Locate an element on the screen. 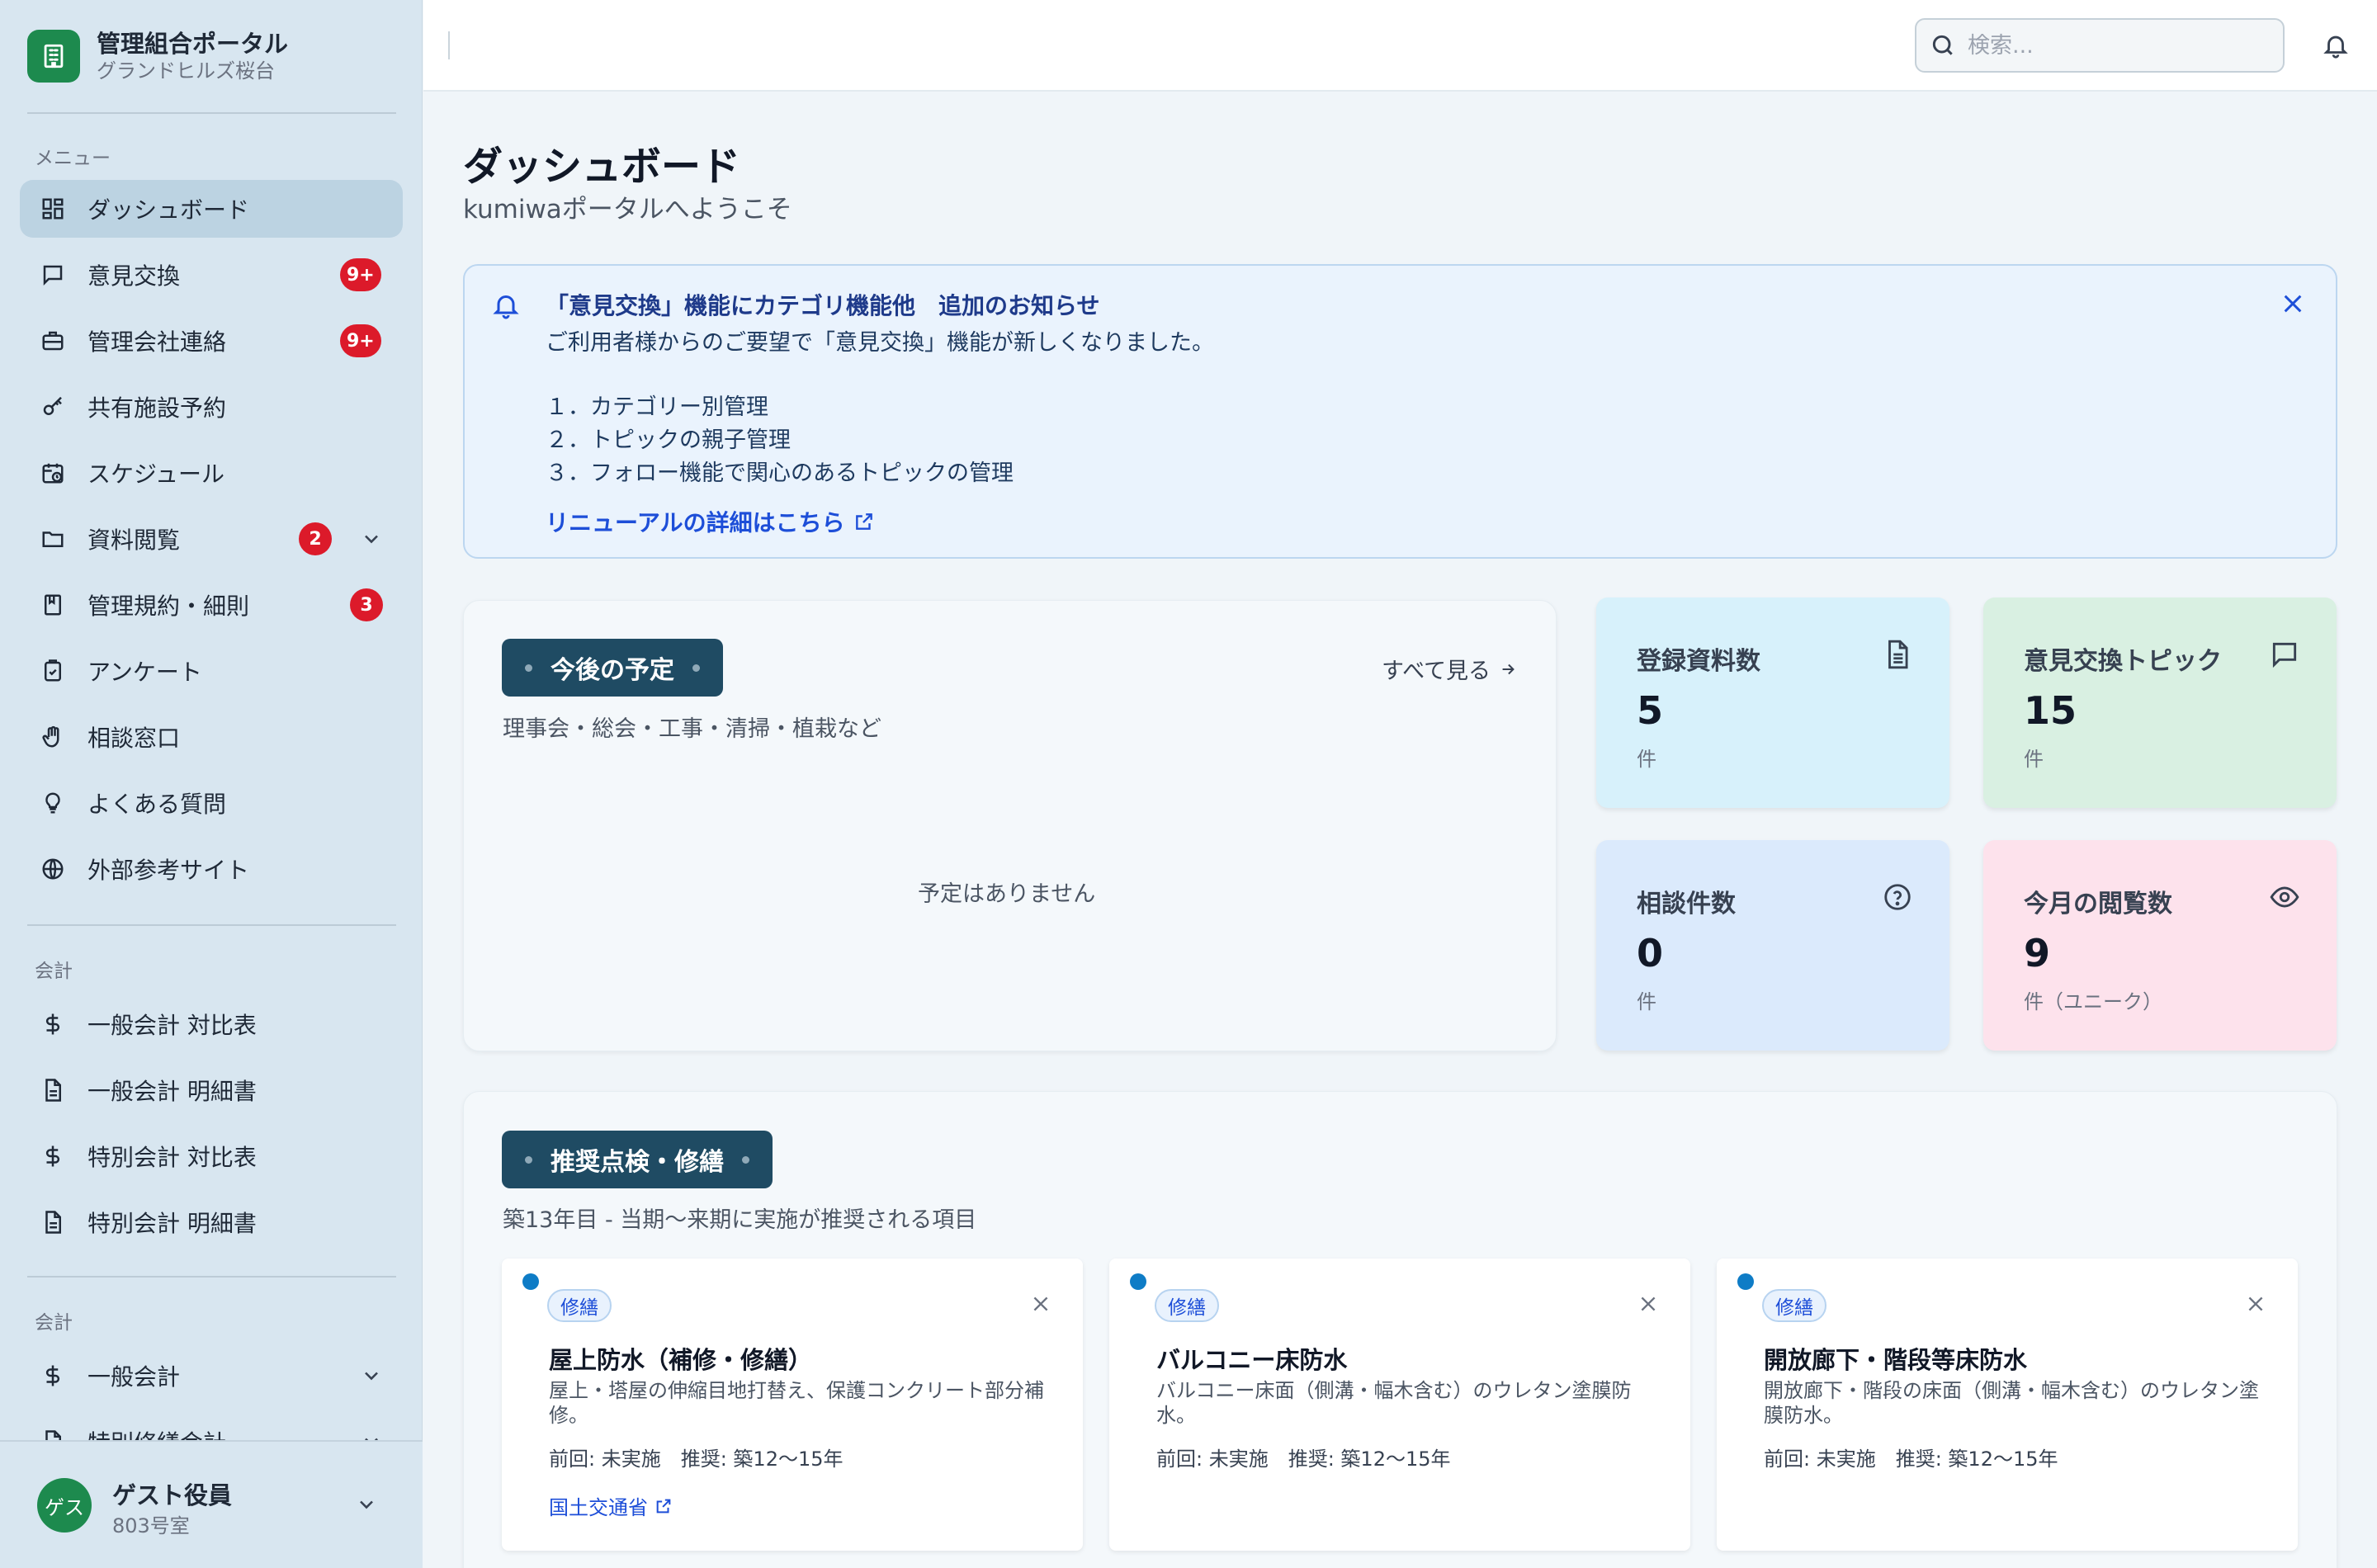  sidebar-item-label: 一般会計 is located at coordinates (134, 1377).